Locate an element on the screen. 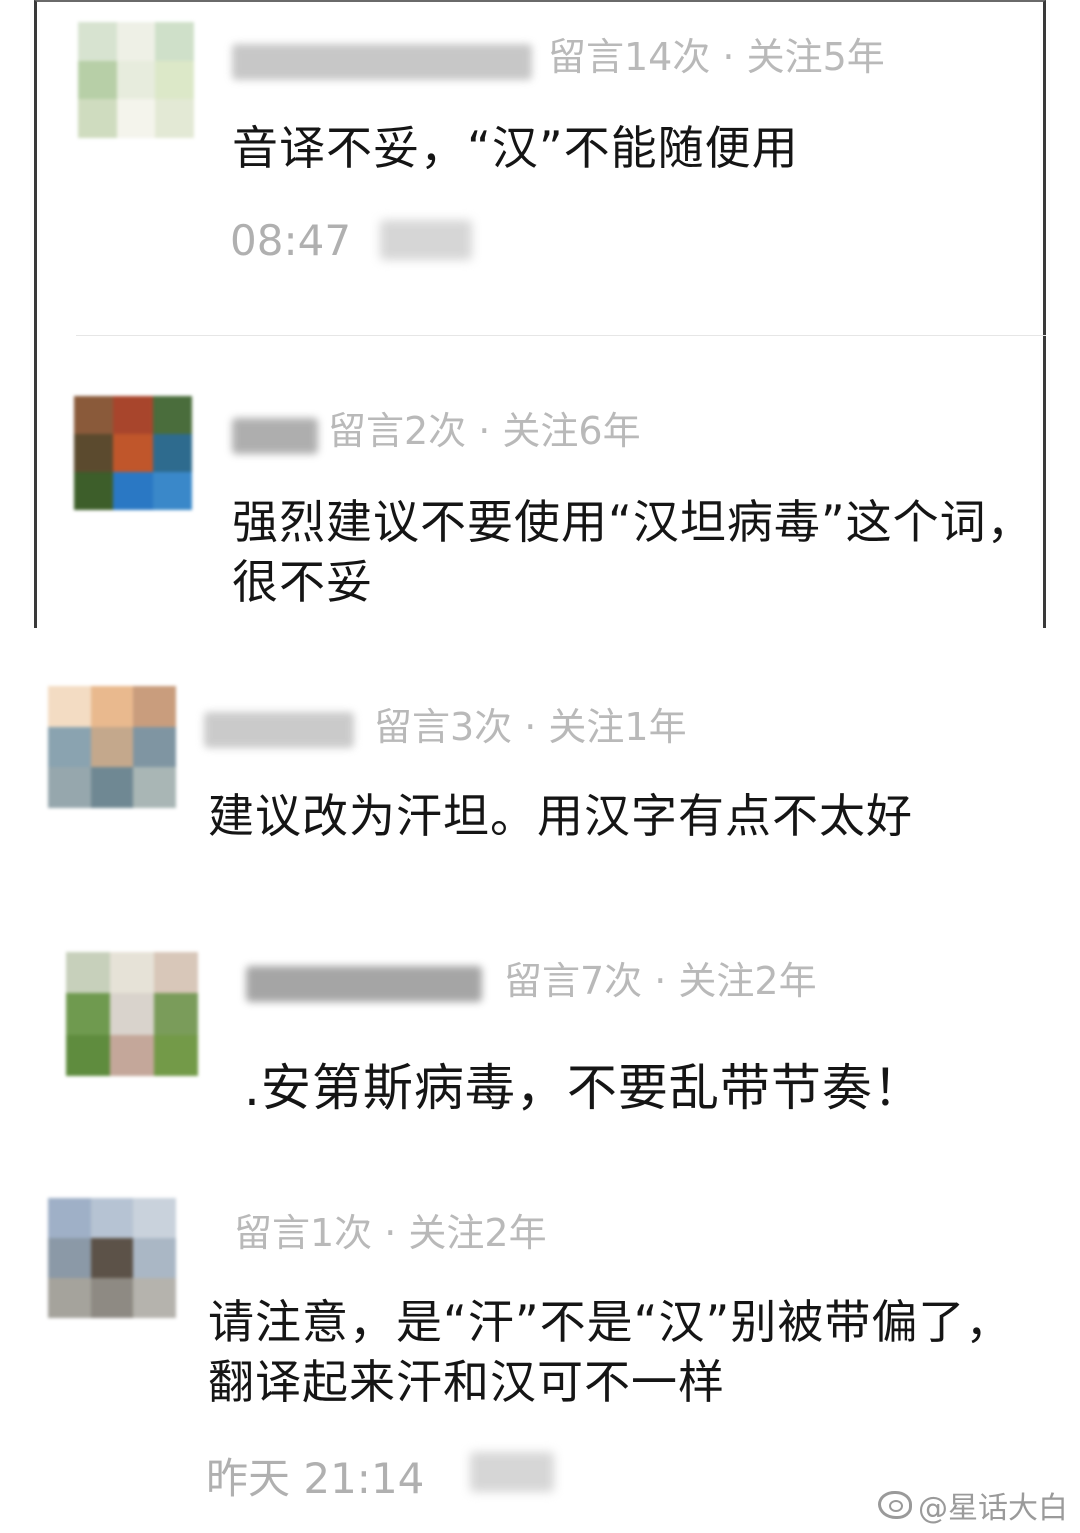 The width and height of the screenshot is (1080, 1533). comment-meta: 留言1次 · 关注2年 is located at coordinates (390, 1233).